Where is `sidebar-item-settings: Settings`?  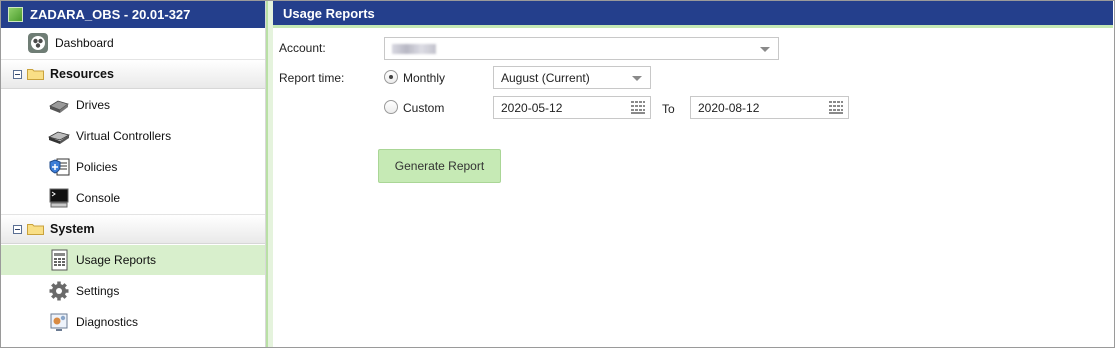 sidebar-item-settings: Settings is located at coordinates (133, 291).